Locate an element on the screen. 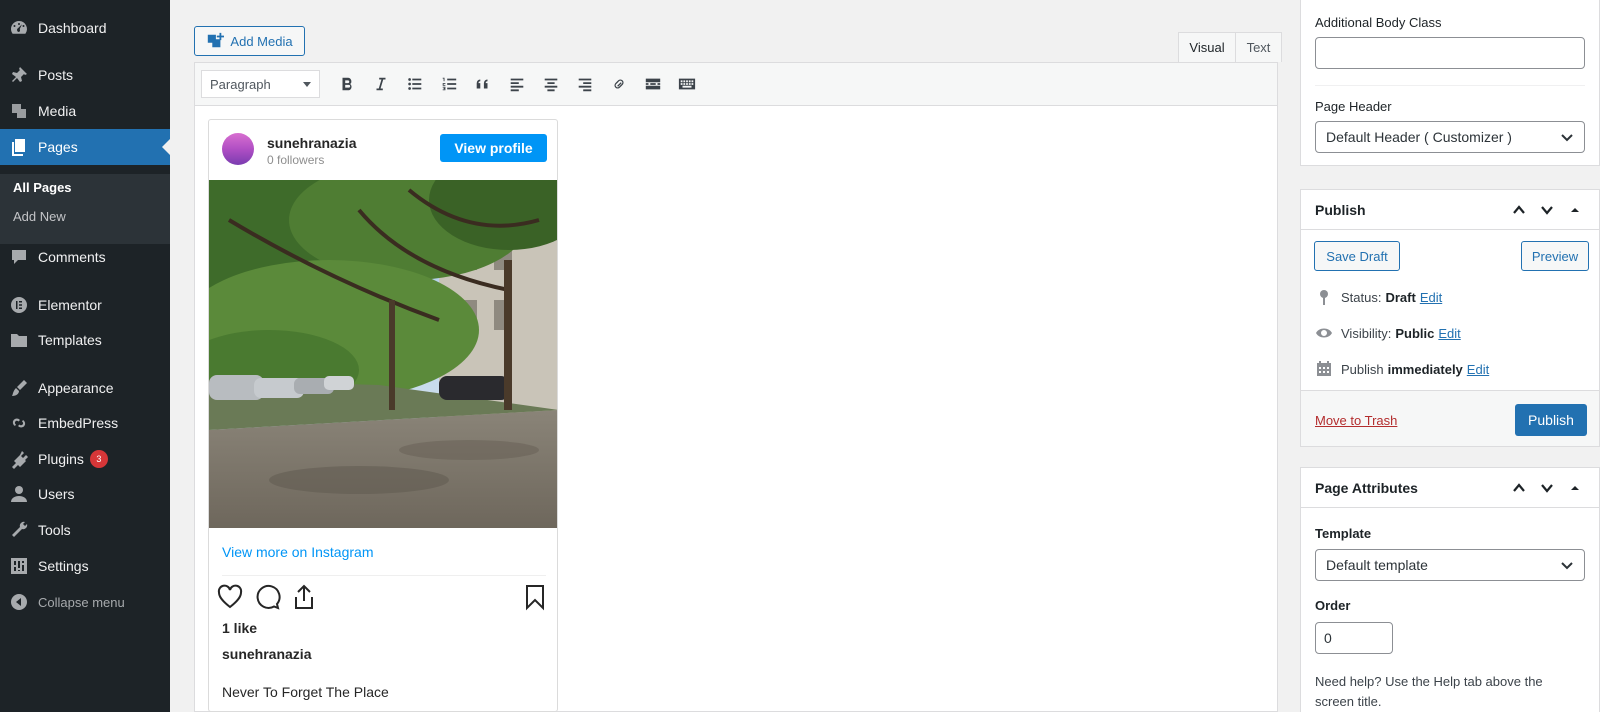  eye-icon is located at coordinates (1324, 333).